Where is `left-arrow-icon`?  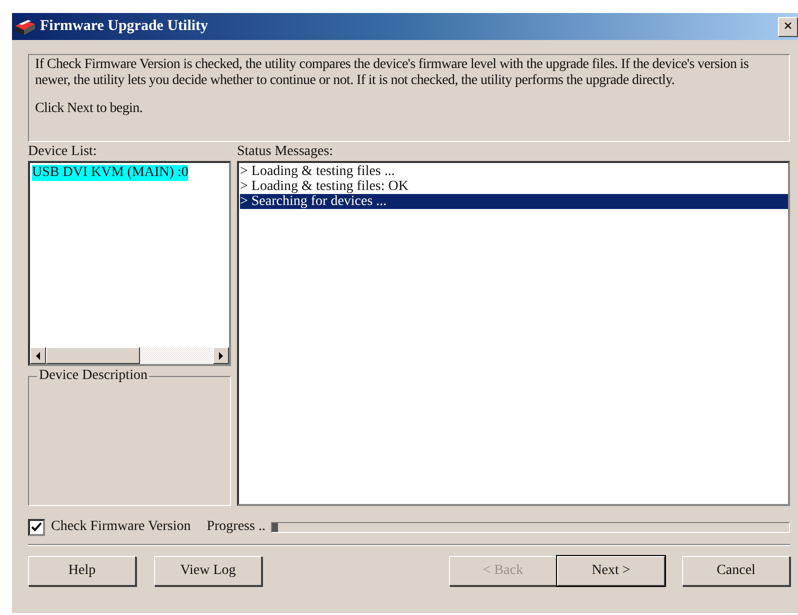 left-arrow-icon is located at coordinates (38, 356).